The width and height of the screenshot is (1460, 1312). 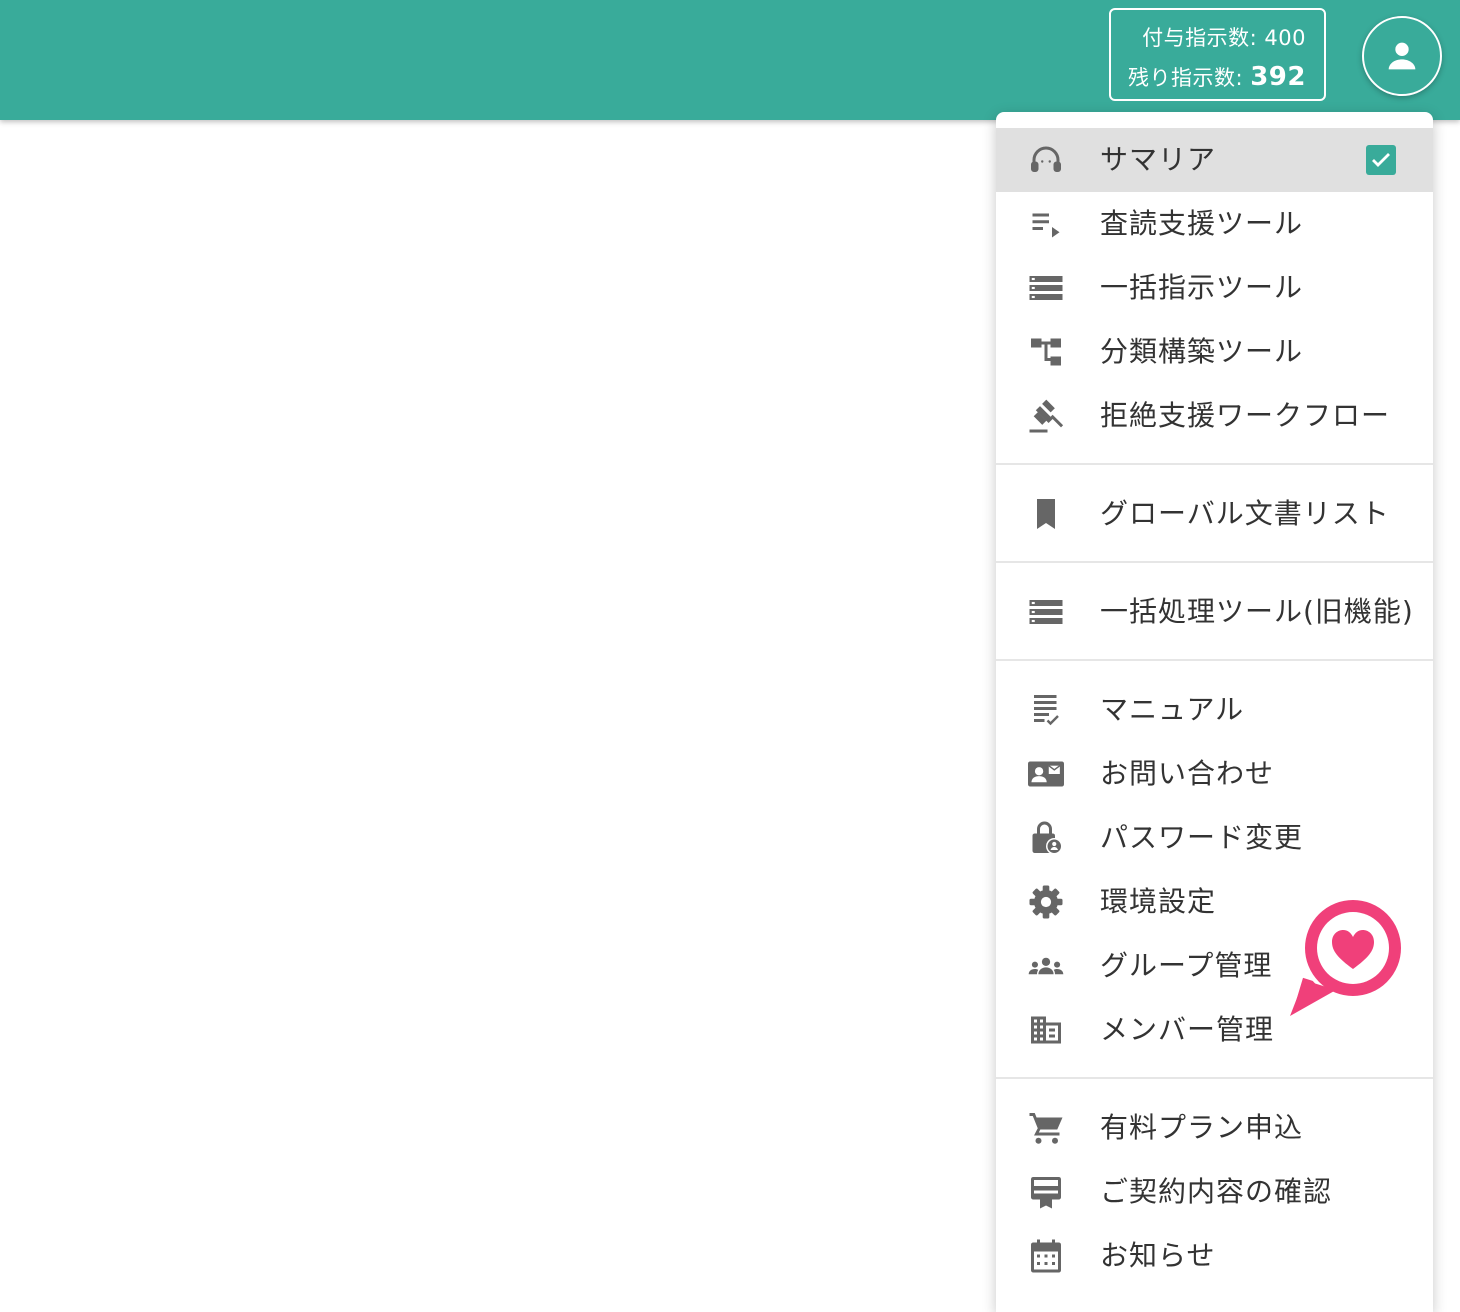 I want to click on menu-item-bulk-processing-tool-legacy: 一括処理ツール(旧機能), so click(x=1214, y=612).